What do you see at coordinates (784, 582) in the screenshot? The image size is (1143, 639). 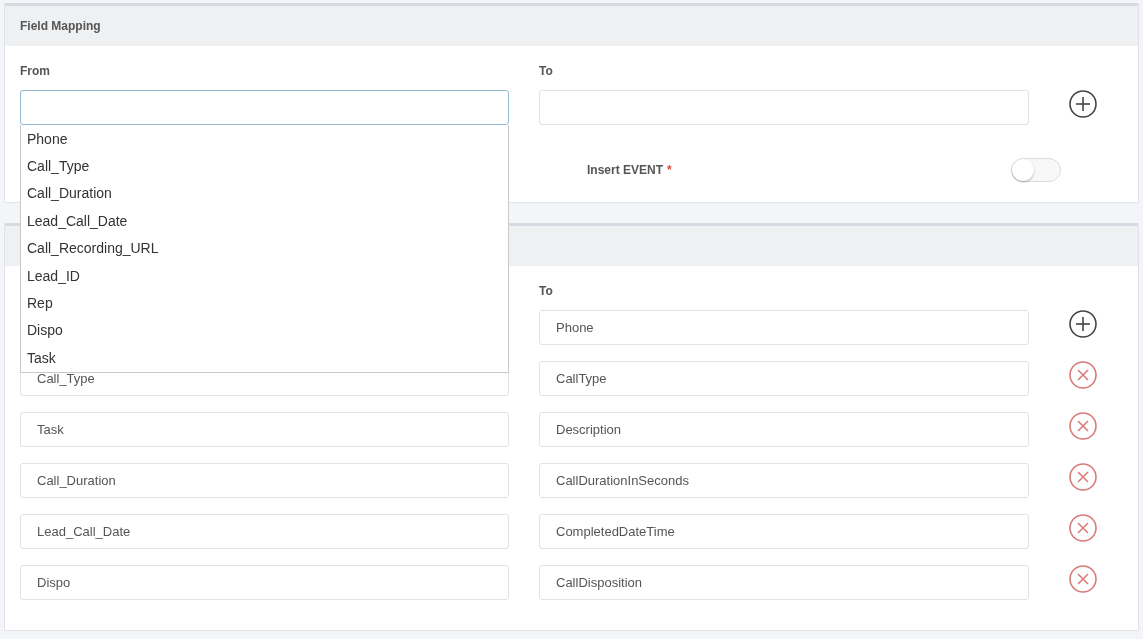 I see `text-field: CallDisposition` at bounding box center [784, 582].